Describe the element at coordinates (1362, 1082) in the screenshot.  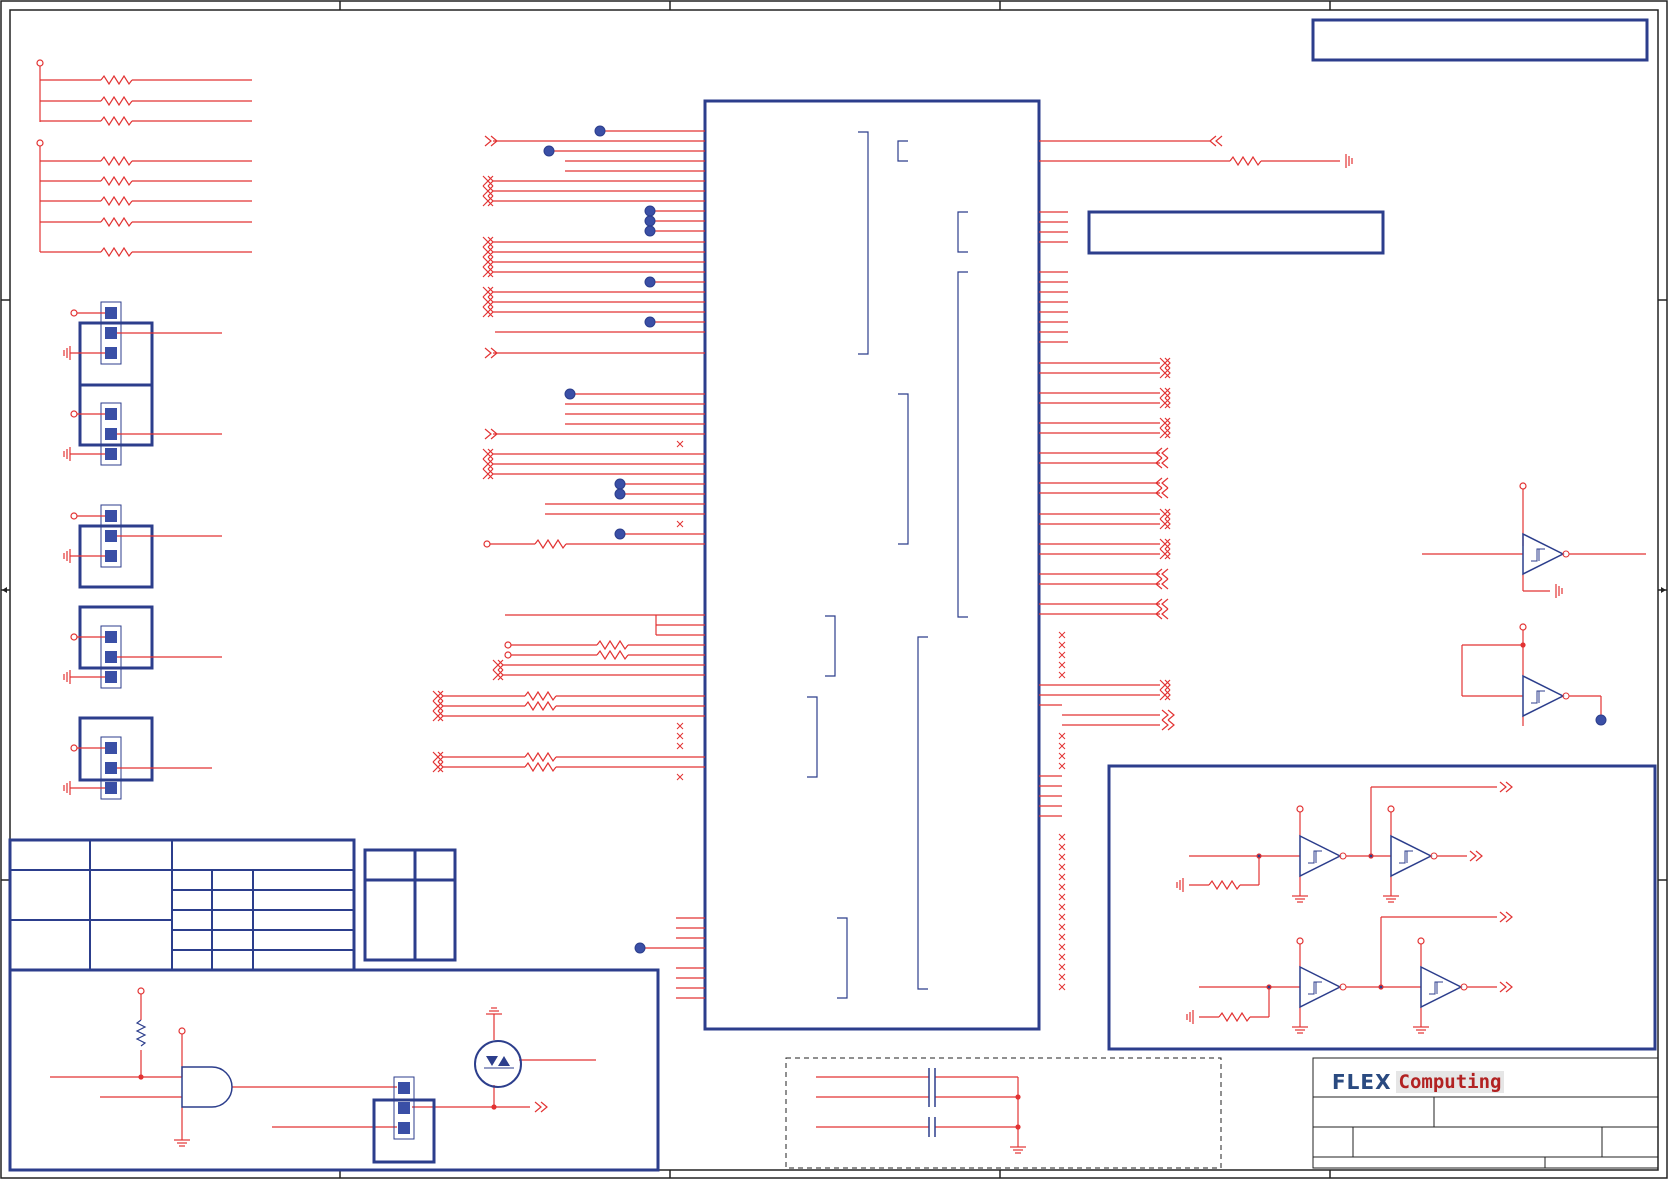
I see `logo-flex: FLEX` at that location.